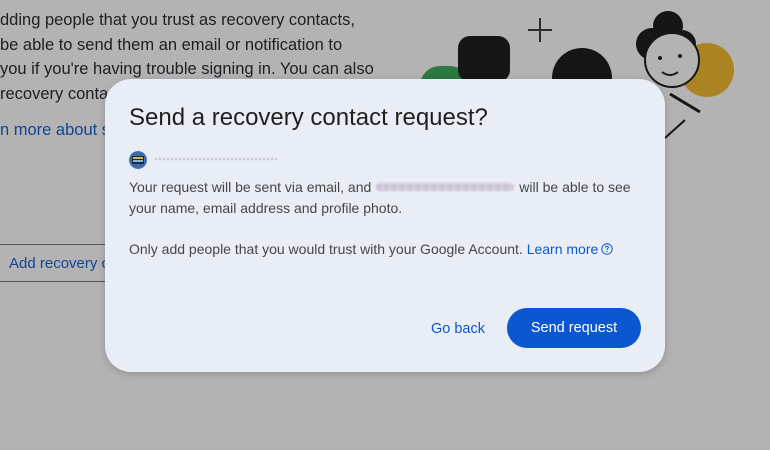 The image size is (770, 450). Describe the element at coordinates (308, 117) in the screenshot. I see `dialog-title: Send a recovery contact request?` at that location.